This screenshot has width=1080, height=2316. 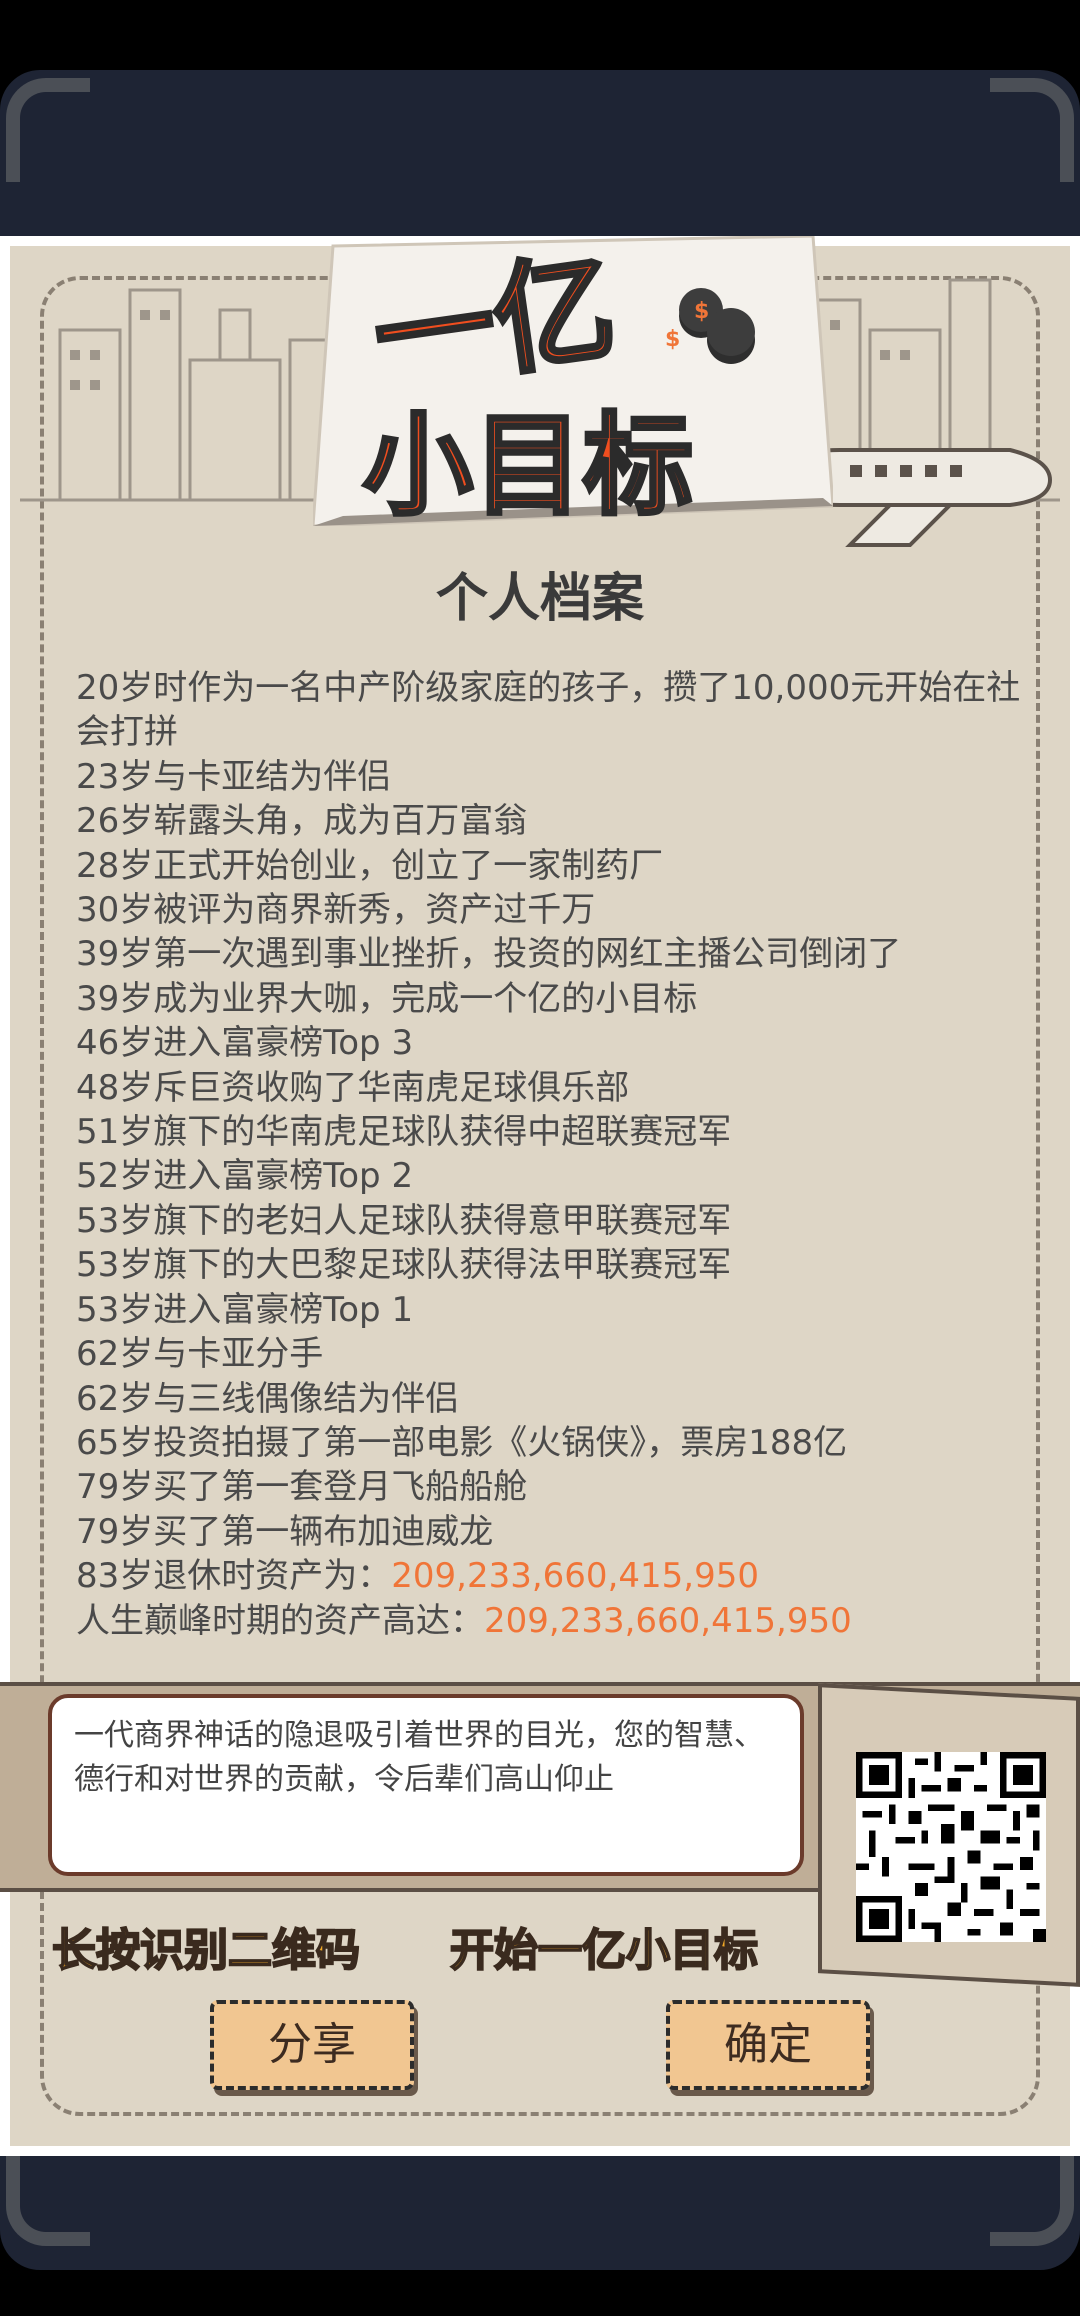 What do you see at coordinates (1032, 130) in the screenshot?
I see `corner-bracket-top-right` at bounding box center [1032, 130].